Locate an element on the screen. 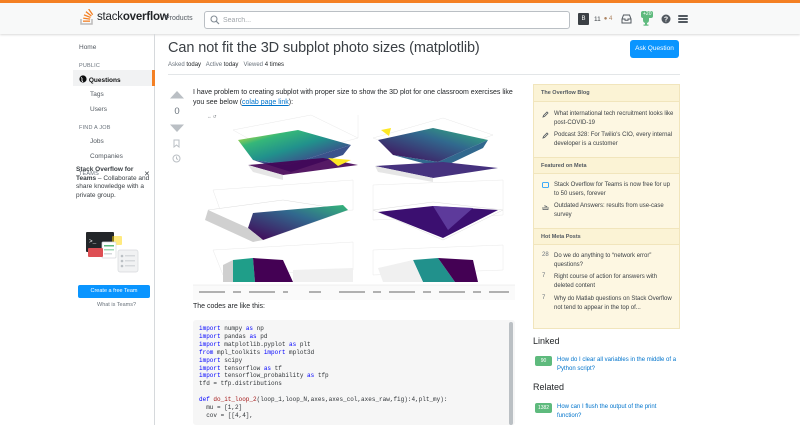  title-divider is located at coordinates (424, 74).